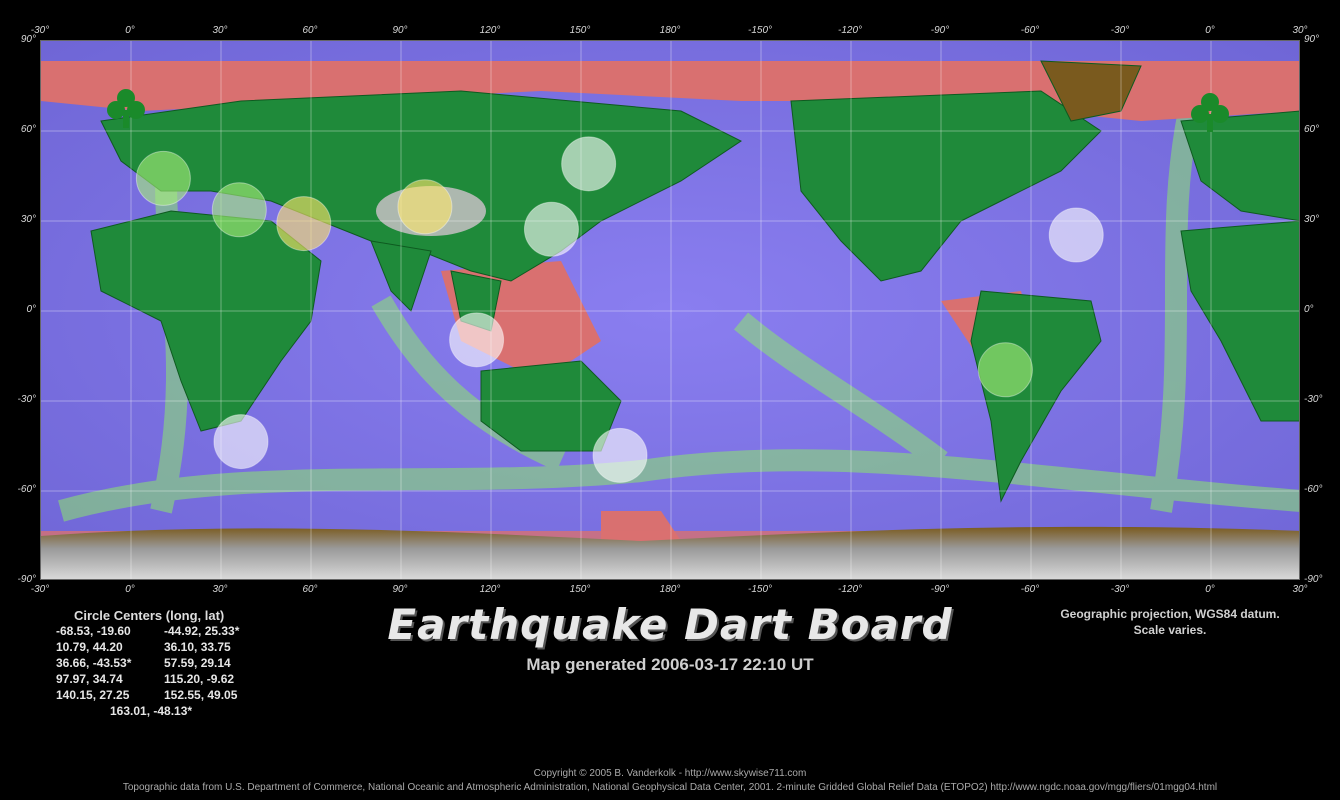  What do you see at coordinates (94, 663) in the screenshot?
I see `legend-cell: 36.66, -43.53*` at bounding box center [94, 663].